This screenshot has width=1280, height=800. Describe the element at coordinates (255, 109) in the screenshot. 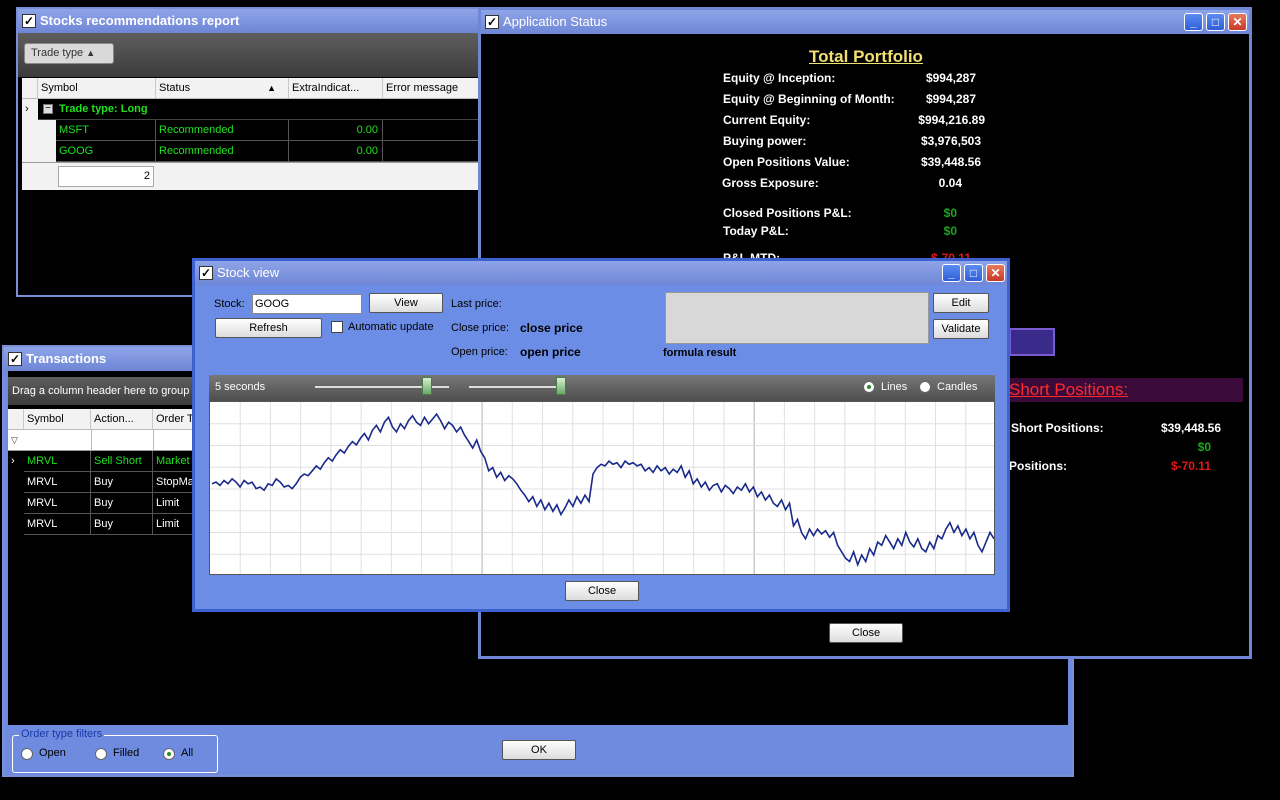

I see `group-row-trade-type-long: › − Trade type: Long` at that location.